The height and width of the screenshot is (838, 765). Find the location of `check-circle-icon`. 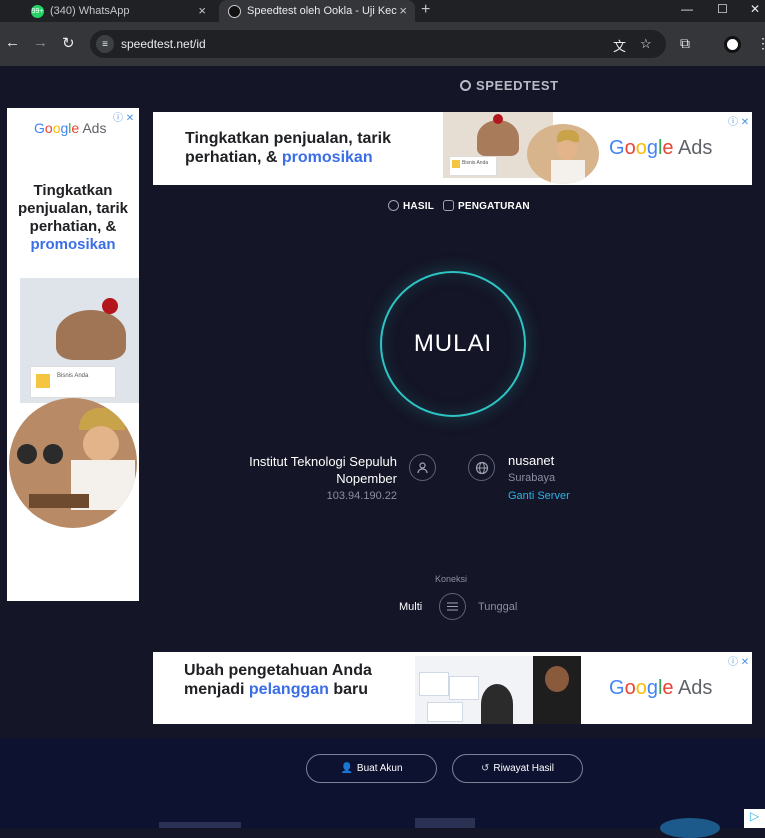

check-circle-icon is located at coordinates (393, 205).